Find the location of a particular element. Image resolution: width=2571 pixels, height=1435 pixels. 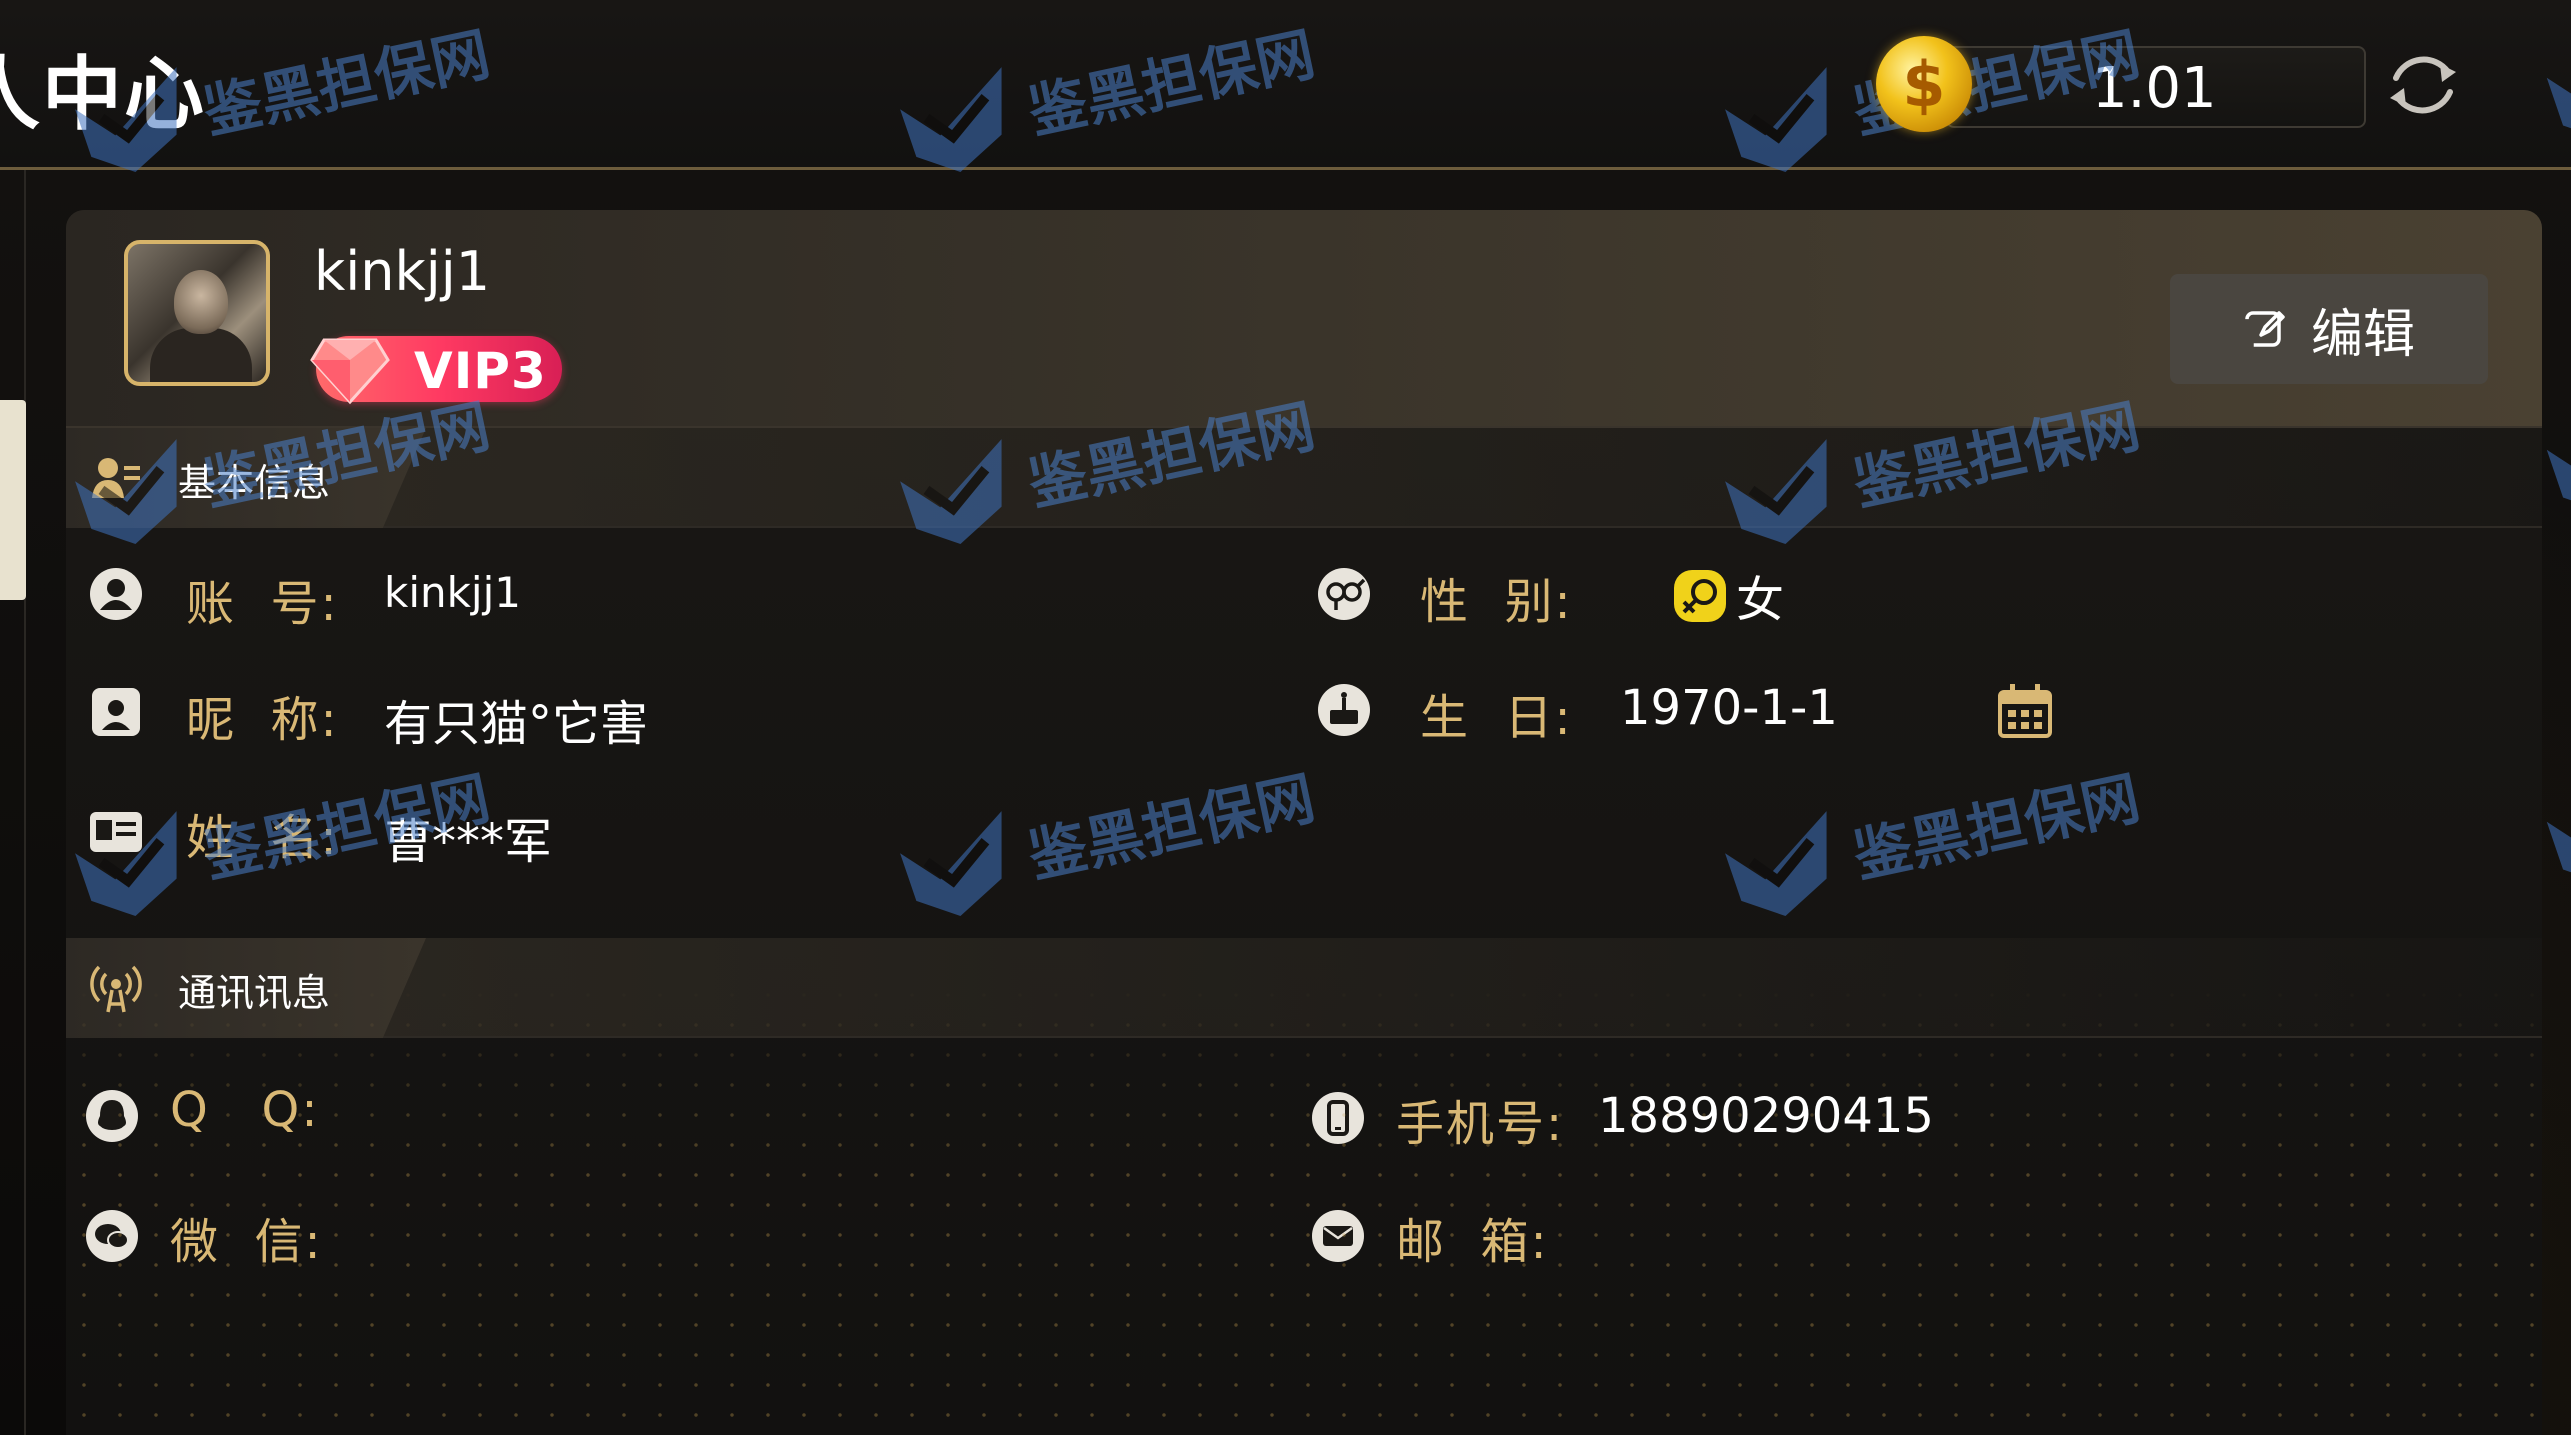

email-icon is located at coordinates (1338, 1236).